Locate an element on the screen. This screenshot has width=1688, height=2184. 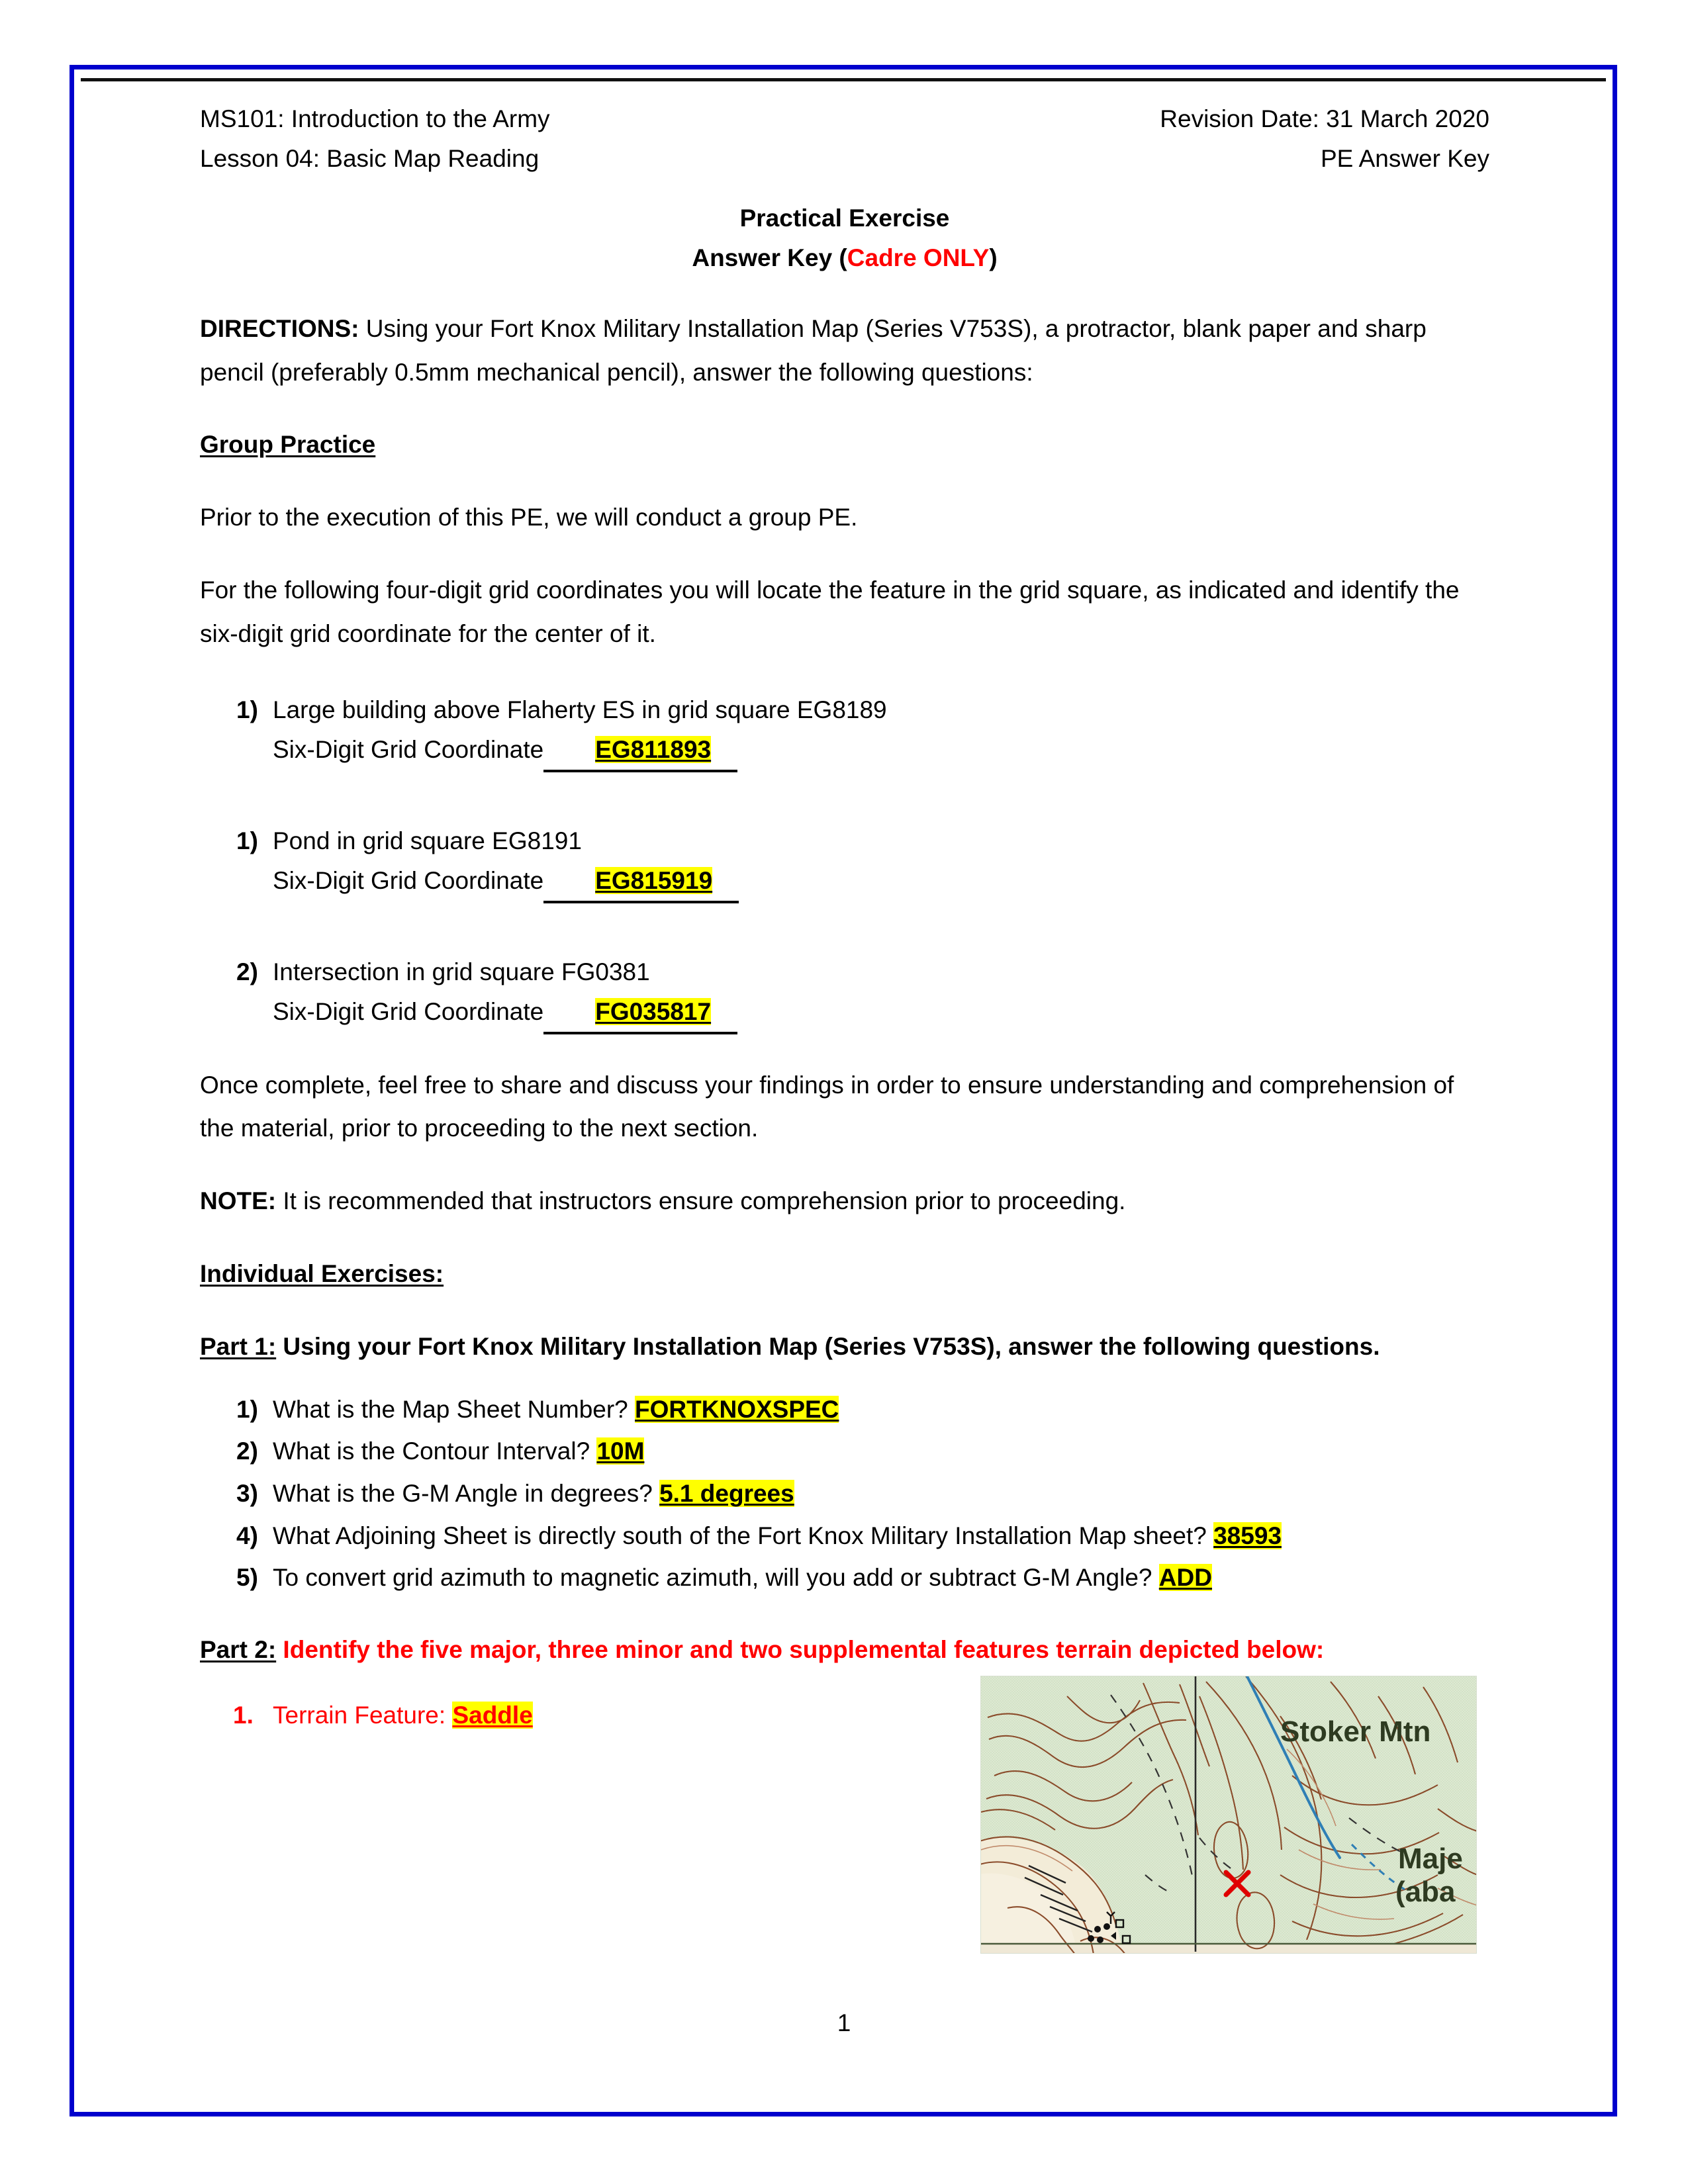
group-practice-heading-wrap: Group Practice is located at coordinates (844, 445).